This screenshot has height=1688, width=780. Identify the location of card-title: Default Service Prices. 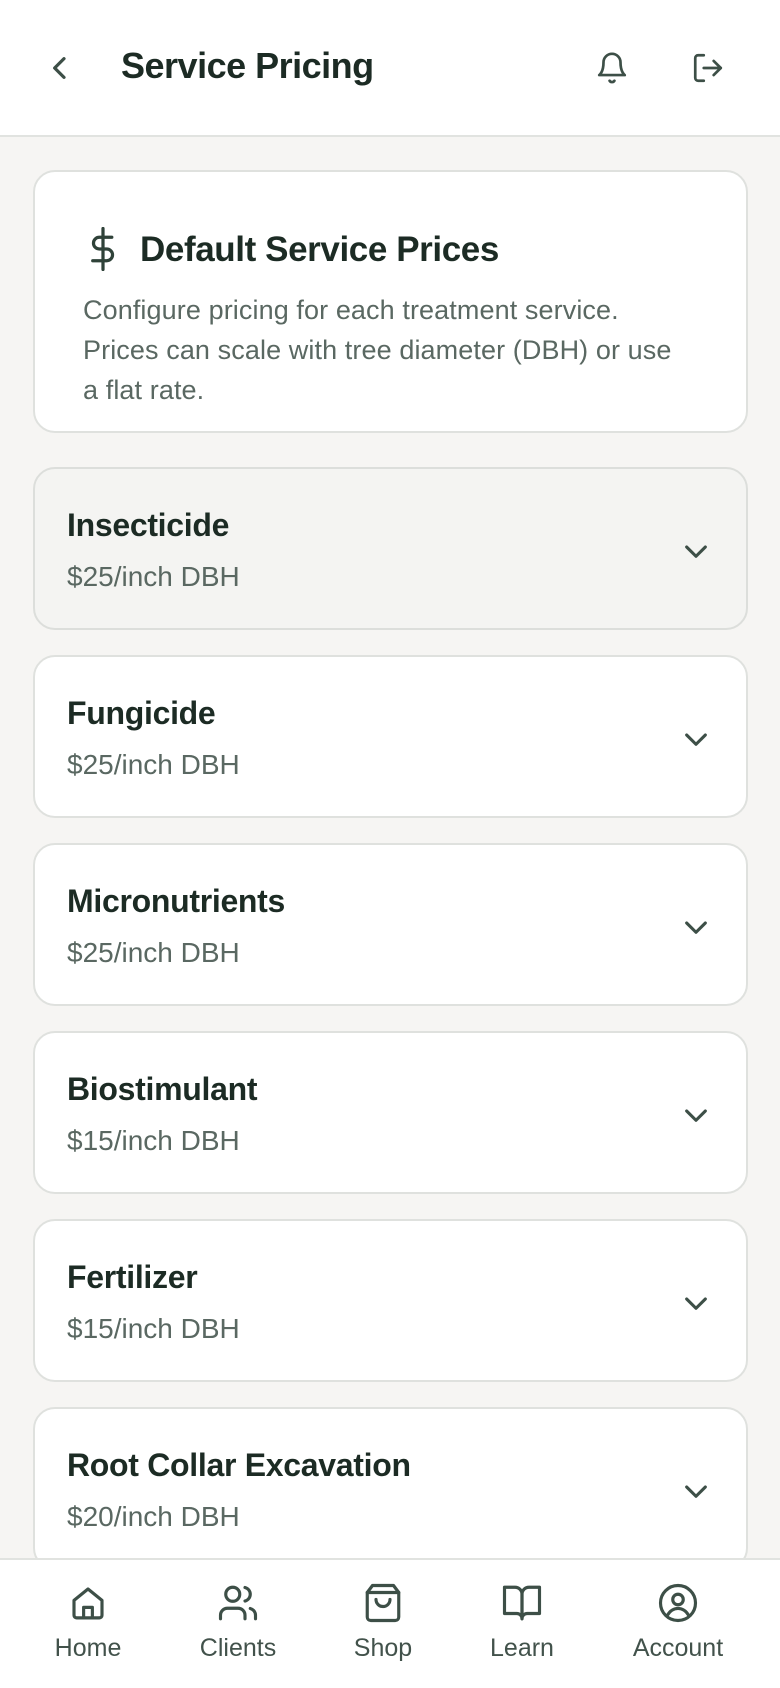
(319, 249).